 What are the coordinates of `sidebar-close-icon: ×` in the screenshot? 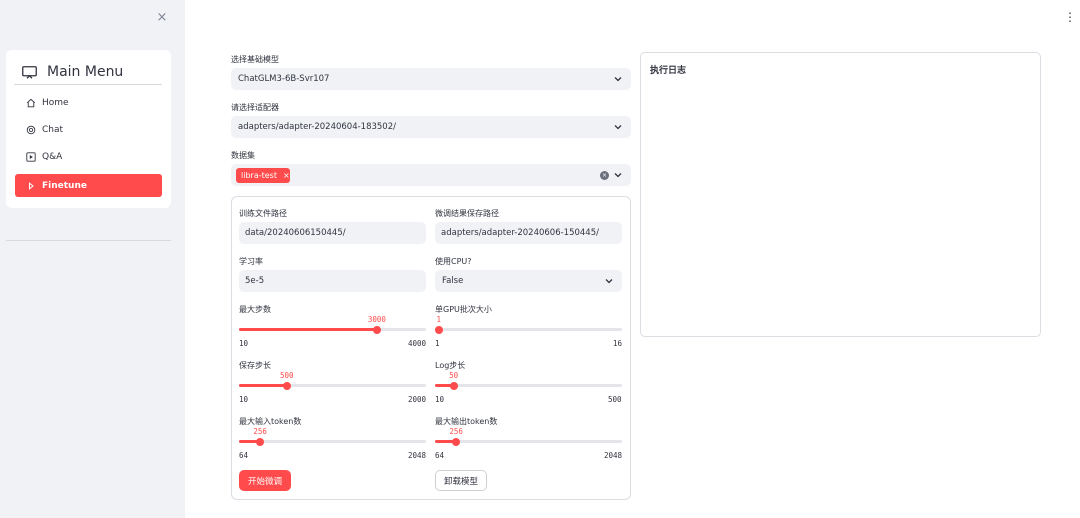 It's located at (162, 18).